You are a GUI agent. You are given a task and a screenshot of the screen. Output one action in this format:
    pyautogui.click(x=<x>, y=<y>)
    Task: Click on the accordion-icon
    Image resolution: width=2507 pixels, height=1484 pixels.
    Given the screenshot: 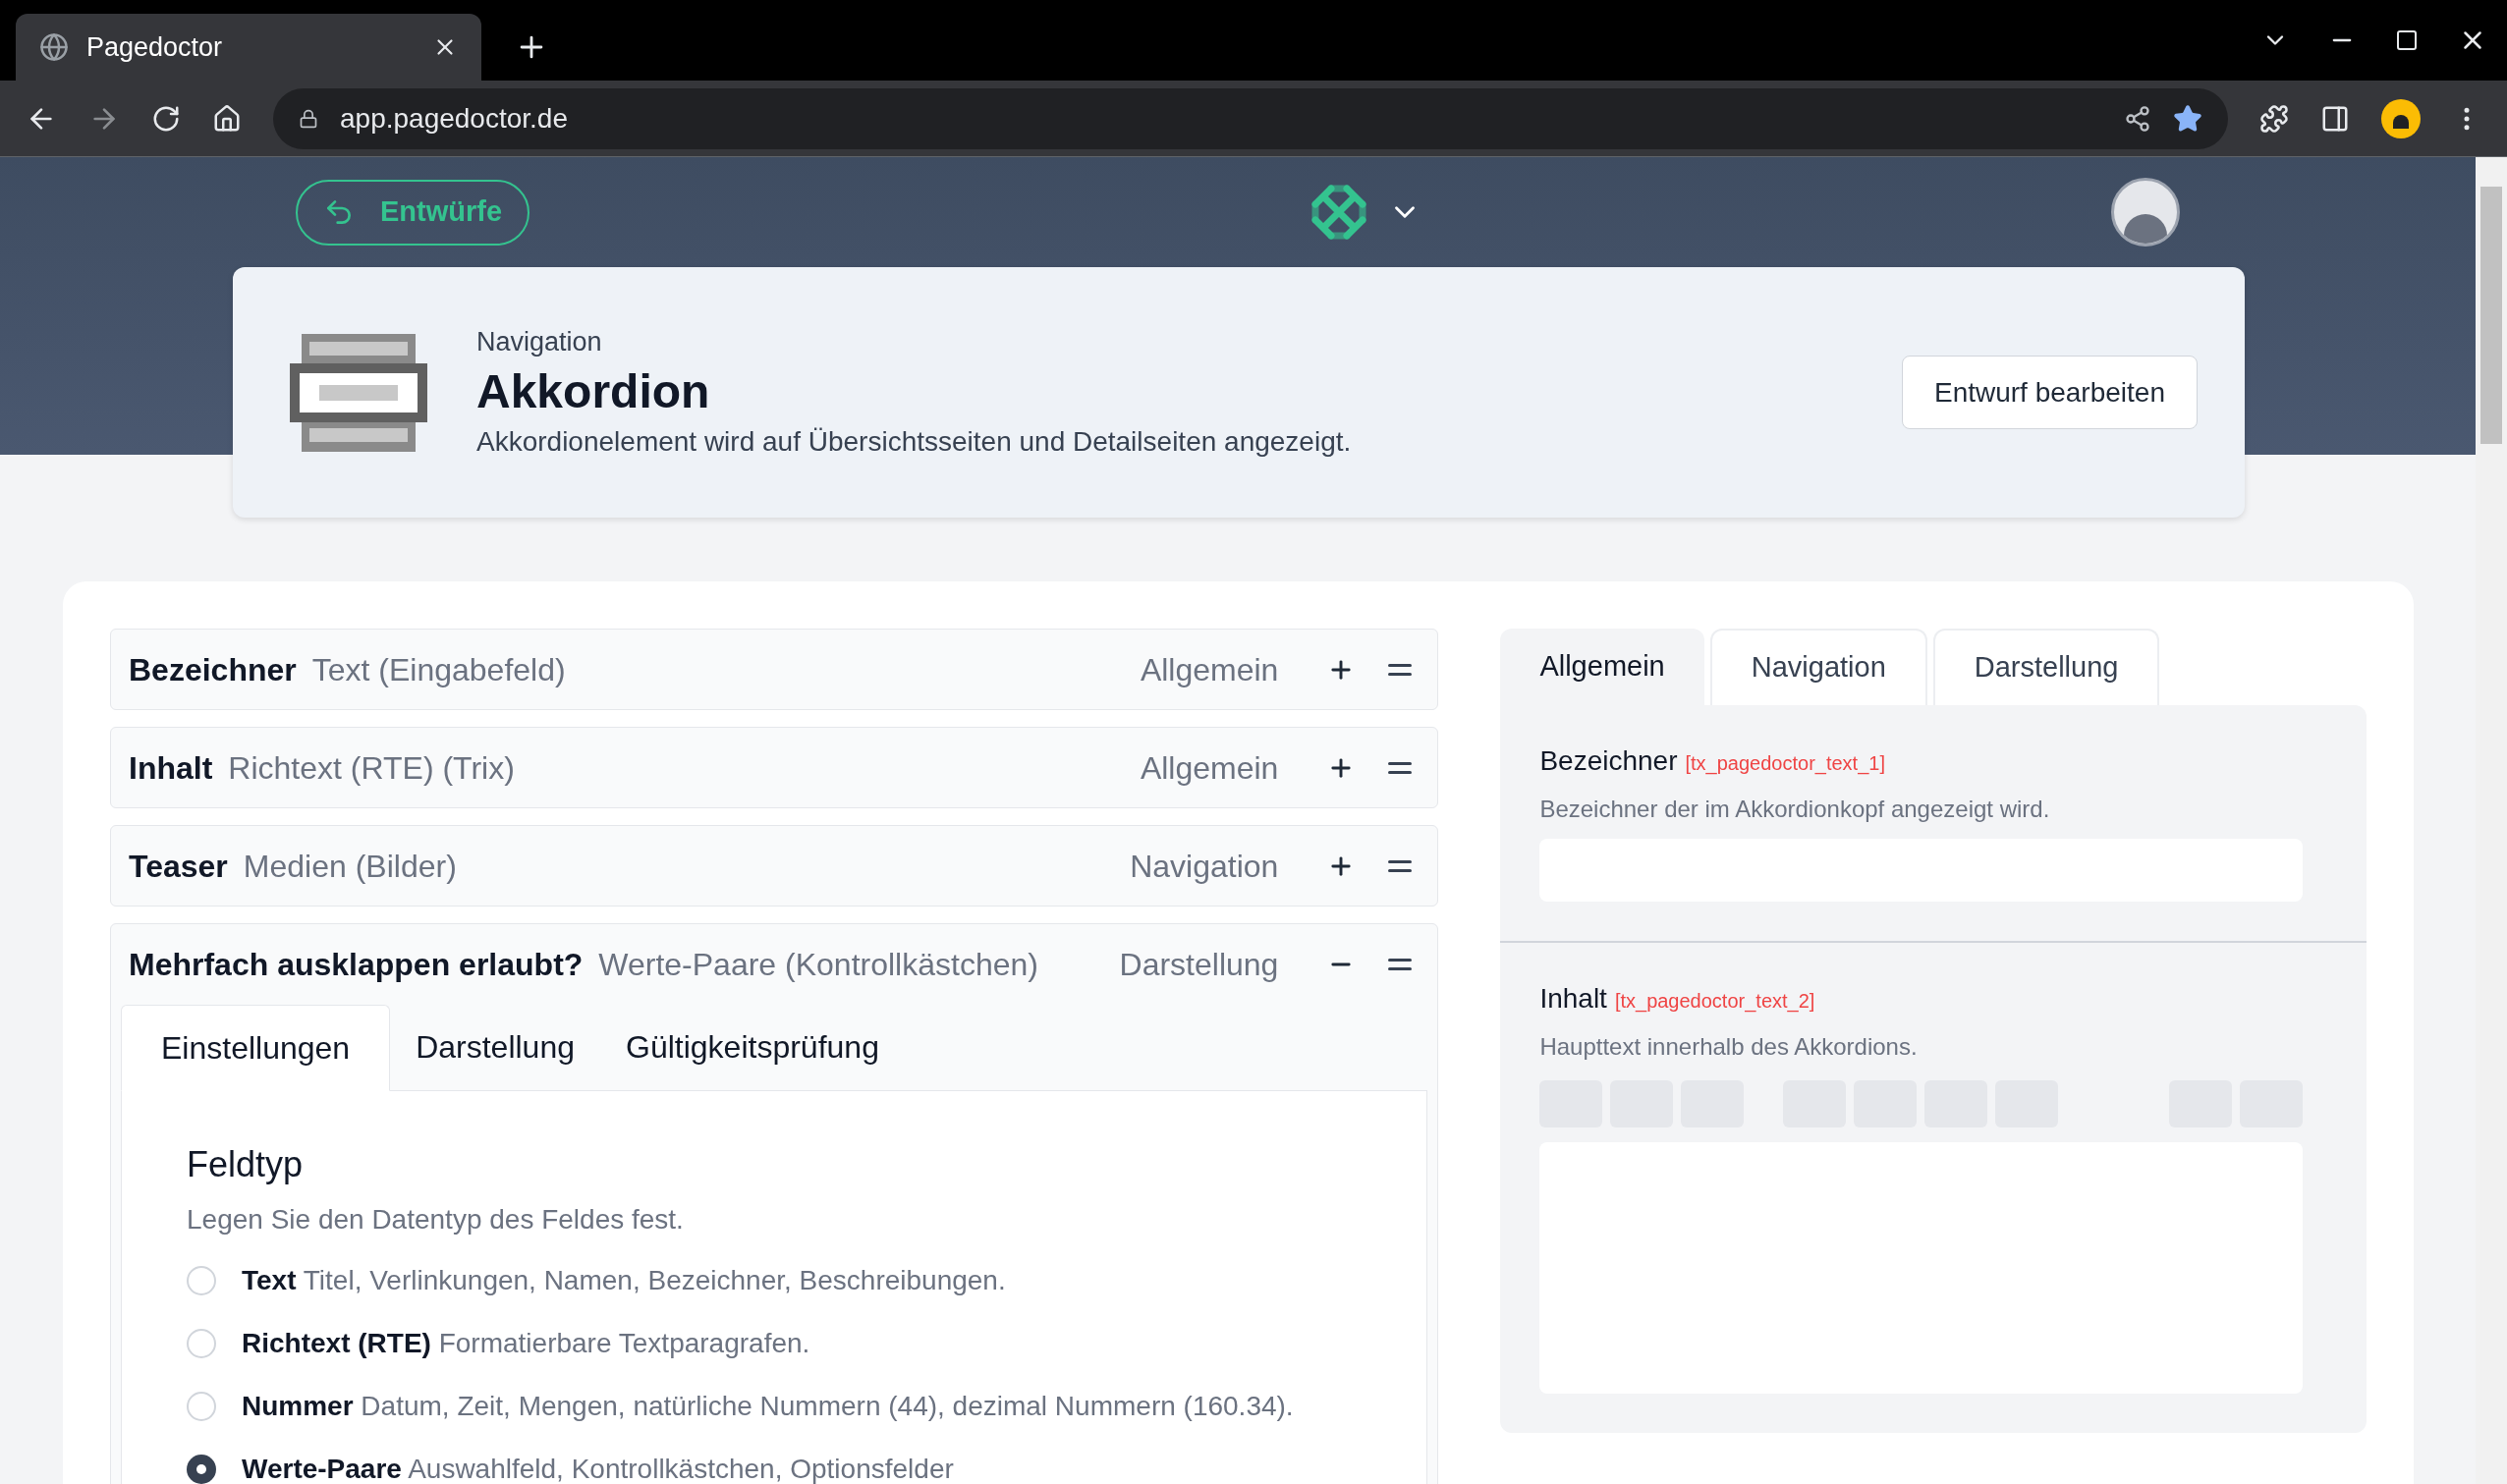 What is the action you would take?
    pyautogui.click(x=358, y=392)
    